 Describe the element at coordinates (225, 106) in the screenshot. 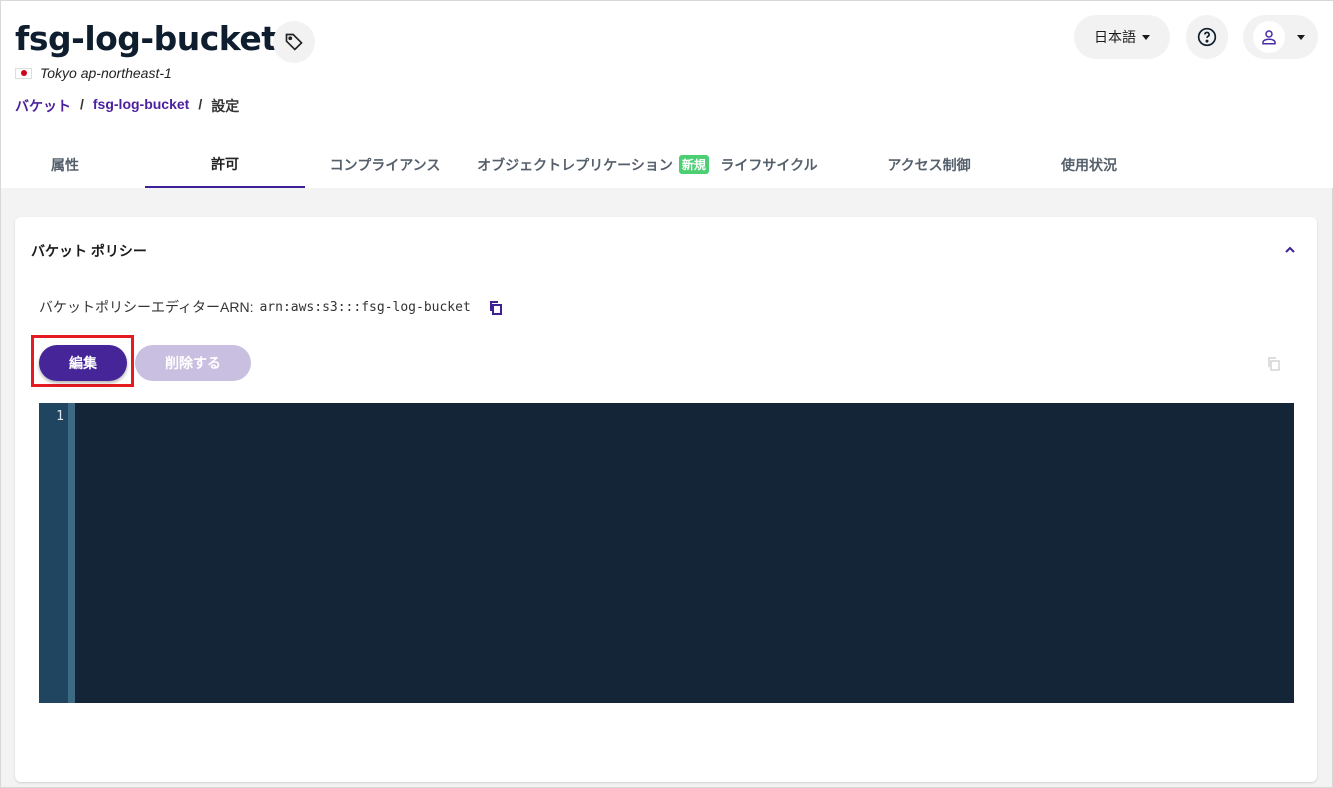

I see `breadcrumb-current: 設定` at that location.